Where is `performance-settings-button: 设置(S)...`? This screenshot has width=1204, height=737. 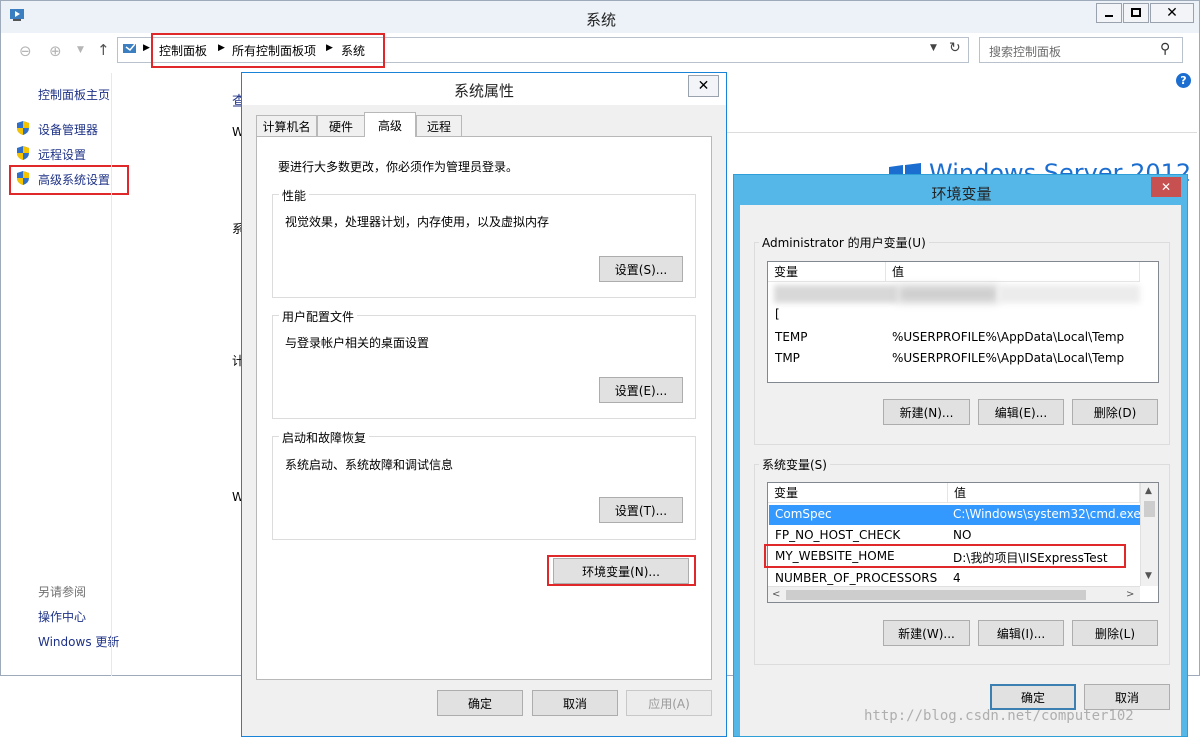
performance-settings-button: 设置(S)... is located at coordinates (641, 269).